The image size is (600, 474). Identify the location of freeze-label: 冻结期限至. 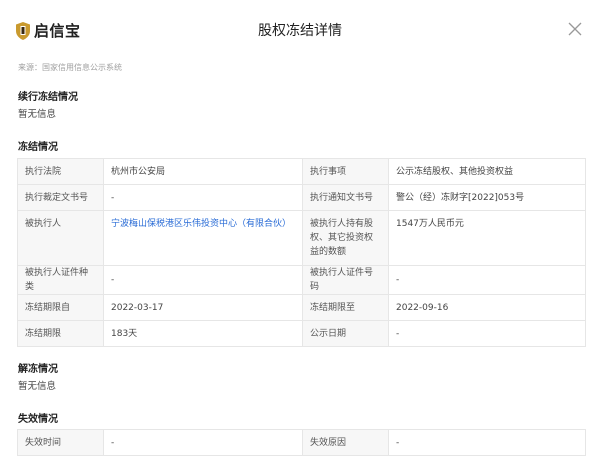
(345, 307).